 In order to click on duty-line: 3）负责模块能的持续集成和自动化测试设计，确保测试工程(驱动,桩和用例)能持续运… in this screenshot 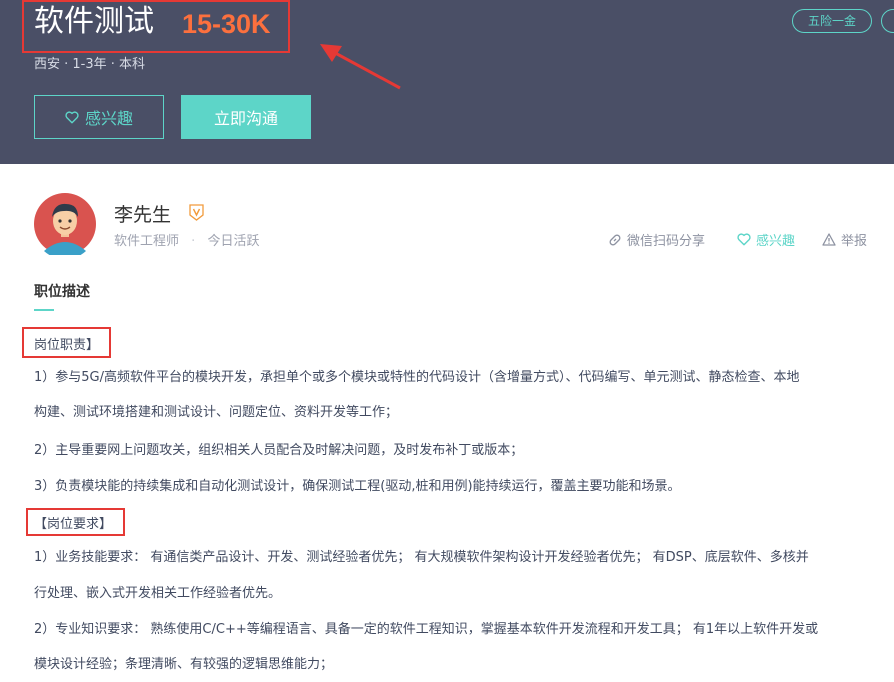, I will do `click(357, 486)`.